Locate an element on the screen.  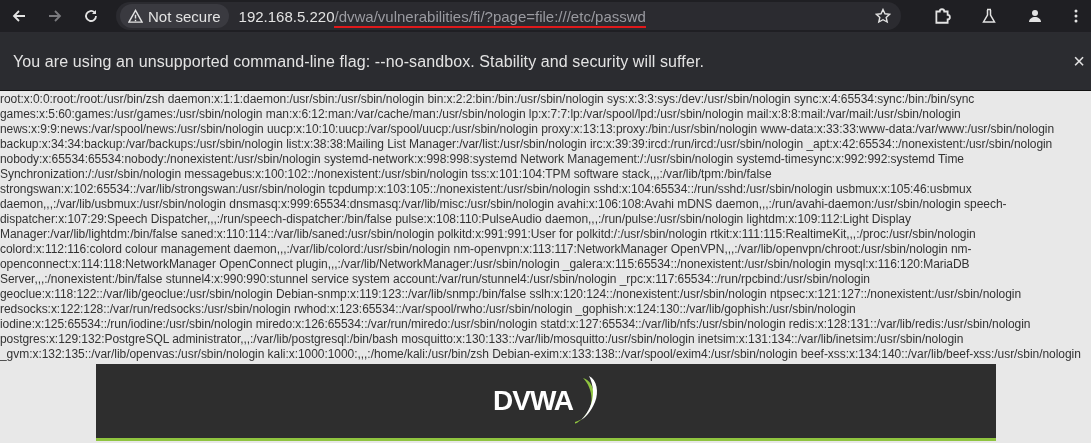
file-text-line: strongswan:x:102:65534::/var/lib/strongswan:/usr/sbin/nologin tcpdump:x:103:105::/nonexistent:/usr/sbin/nologin sshd:x:104:65534::/run/sshd:/usr/sbin/nologin usbmux:x:105:46:usbmux is located at coordinates (486, 189).